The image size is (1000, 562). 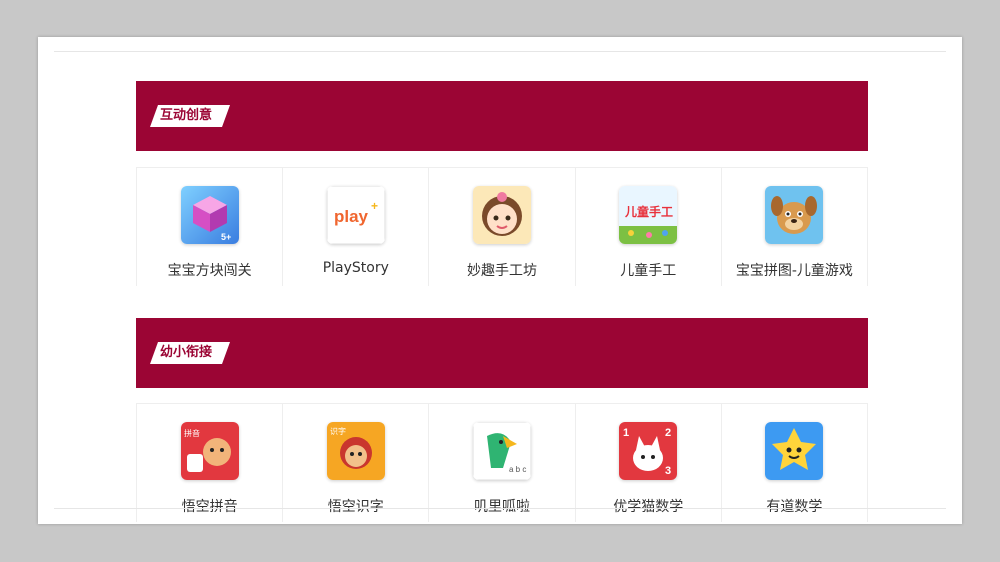 What do you see at coordinates (338, 431) in the screenshot?
I see `svg-text: 识字` at bounding box center [338, 431].